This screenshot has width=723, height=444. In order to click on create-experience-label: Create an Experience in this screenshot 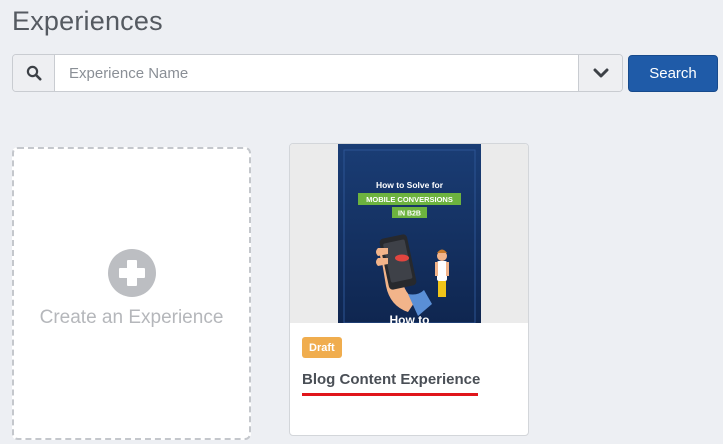, I will do `click(131, 317)`.